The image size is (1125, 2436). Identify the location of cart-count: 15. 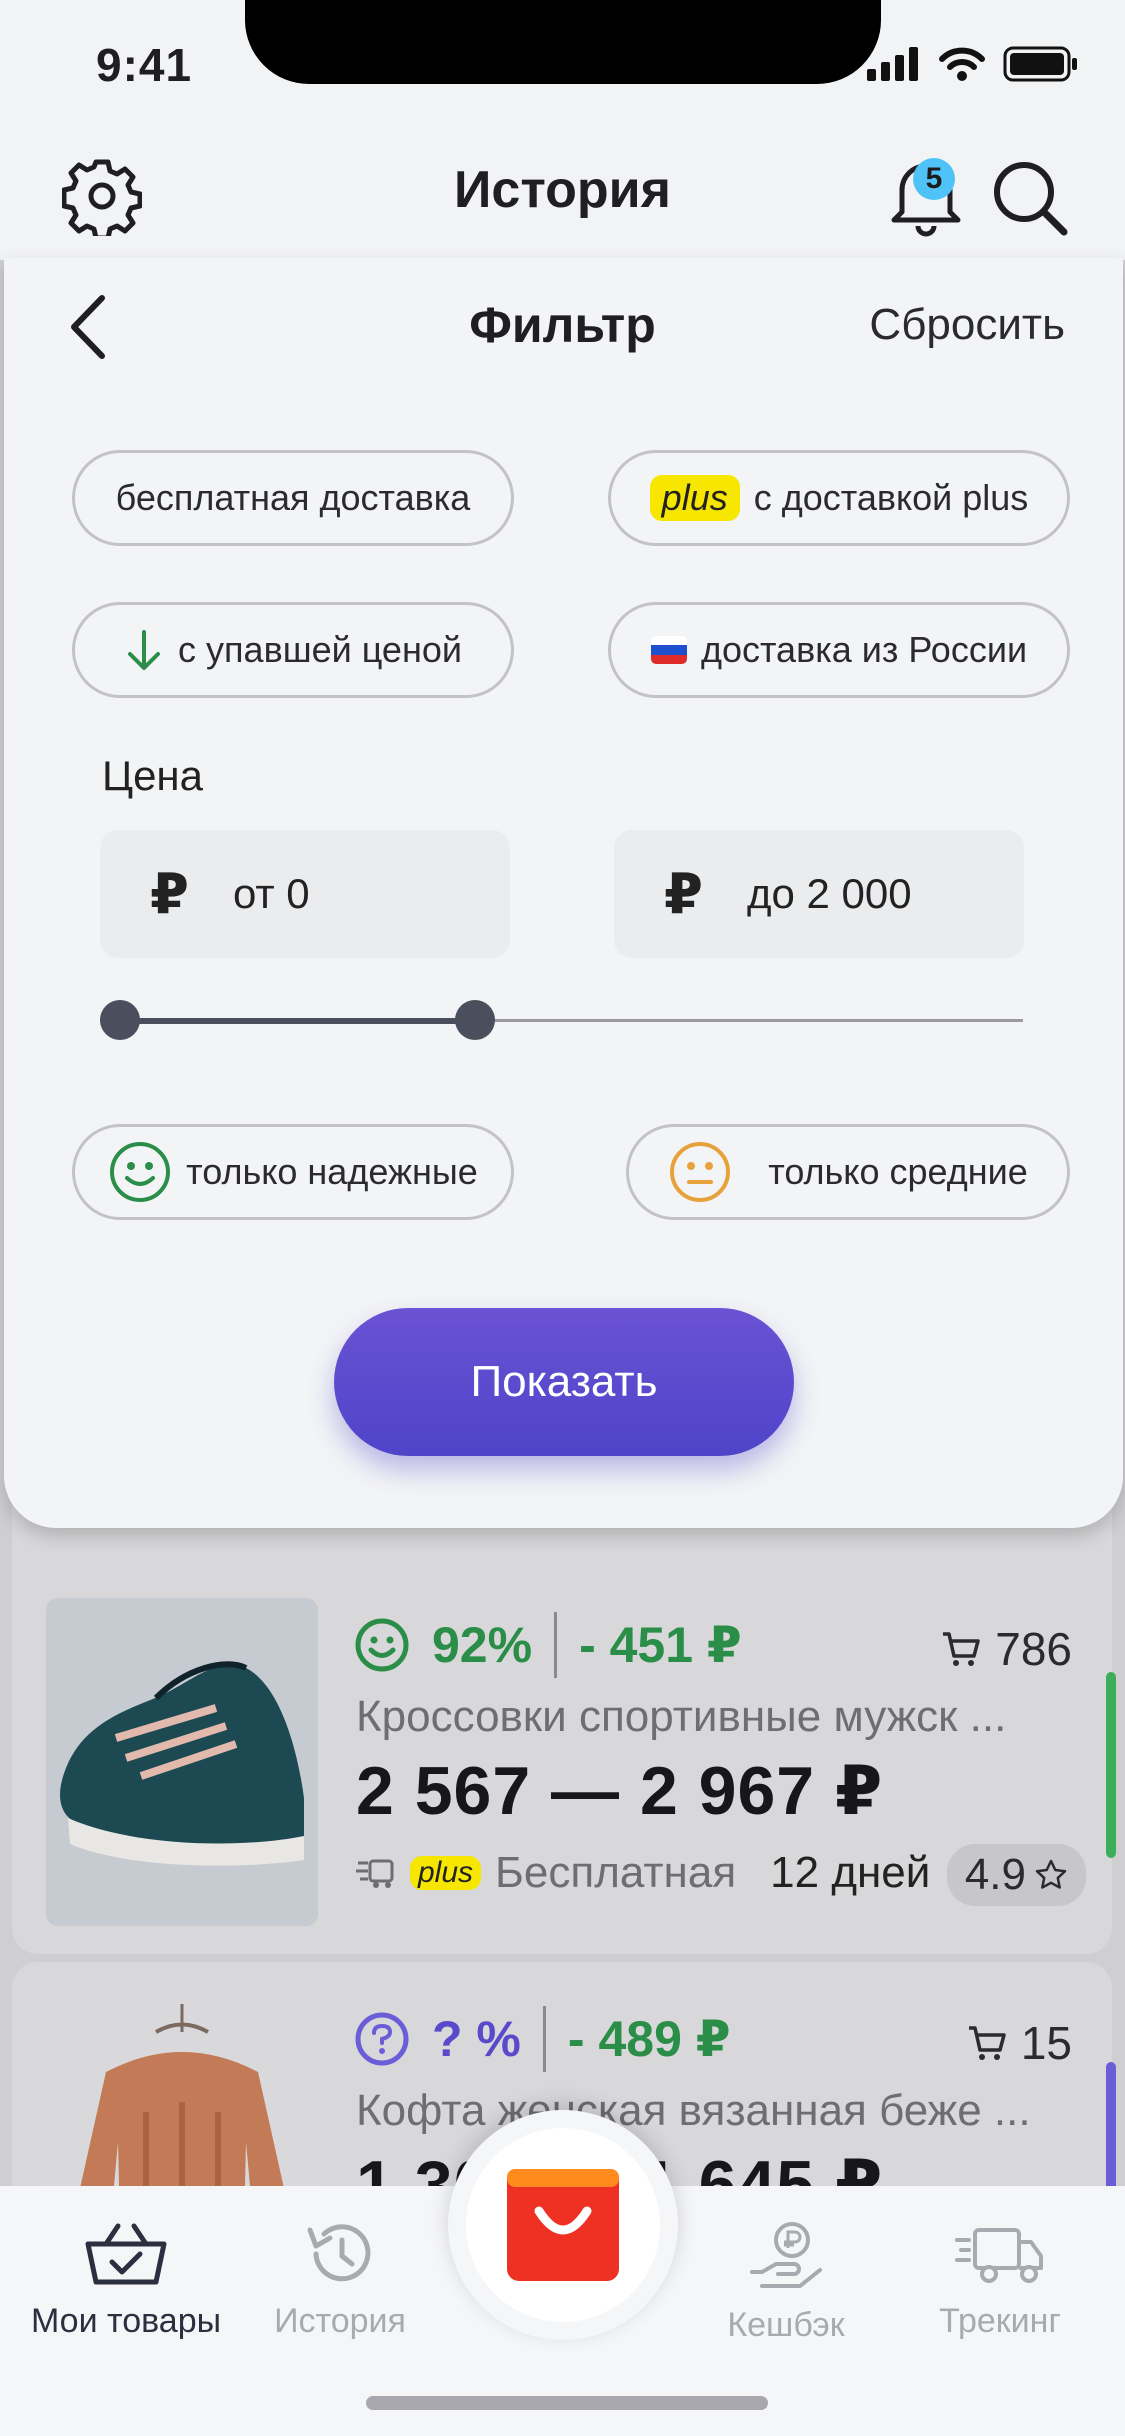
(1019, 2043).